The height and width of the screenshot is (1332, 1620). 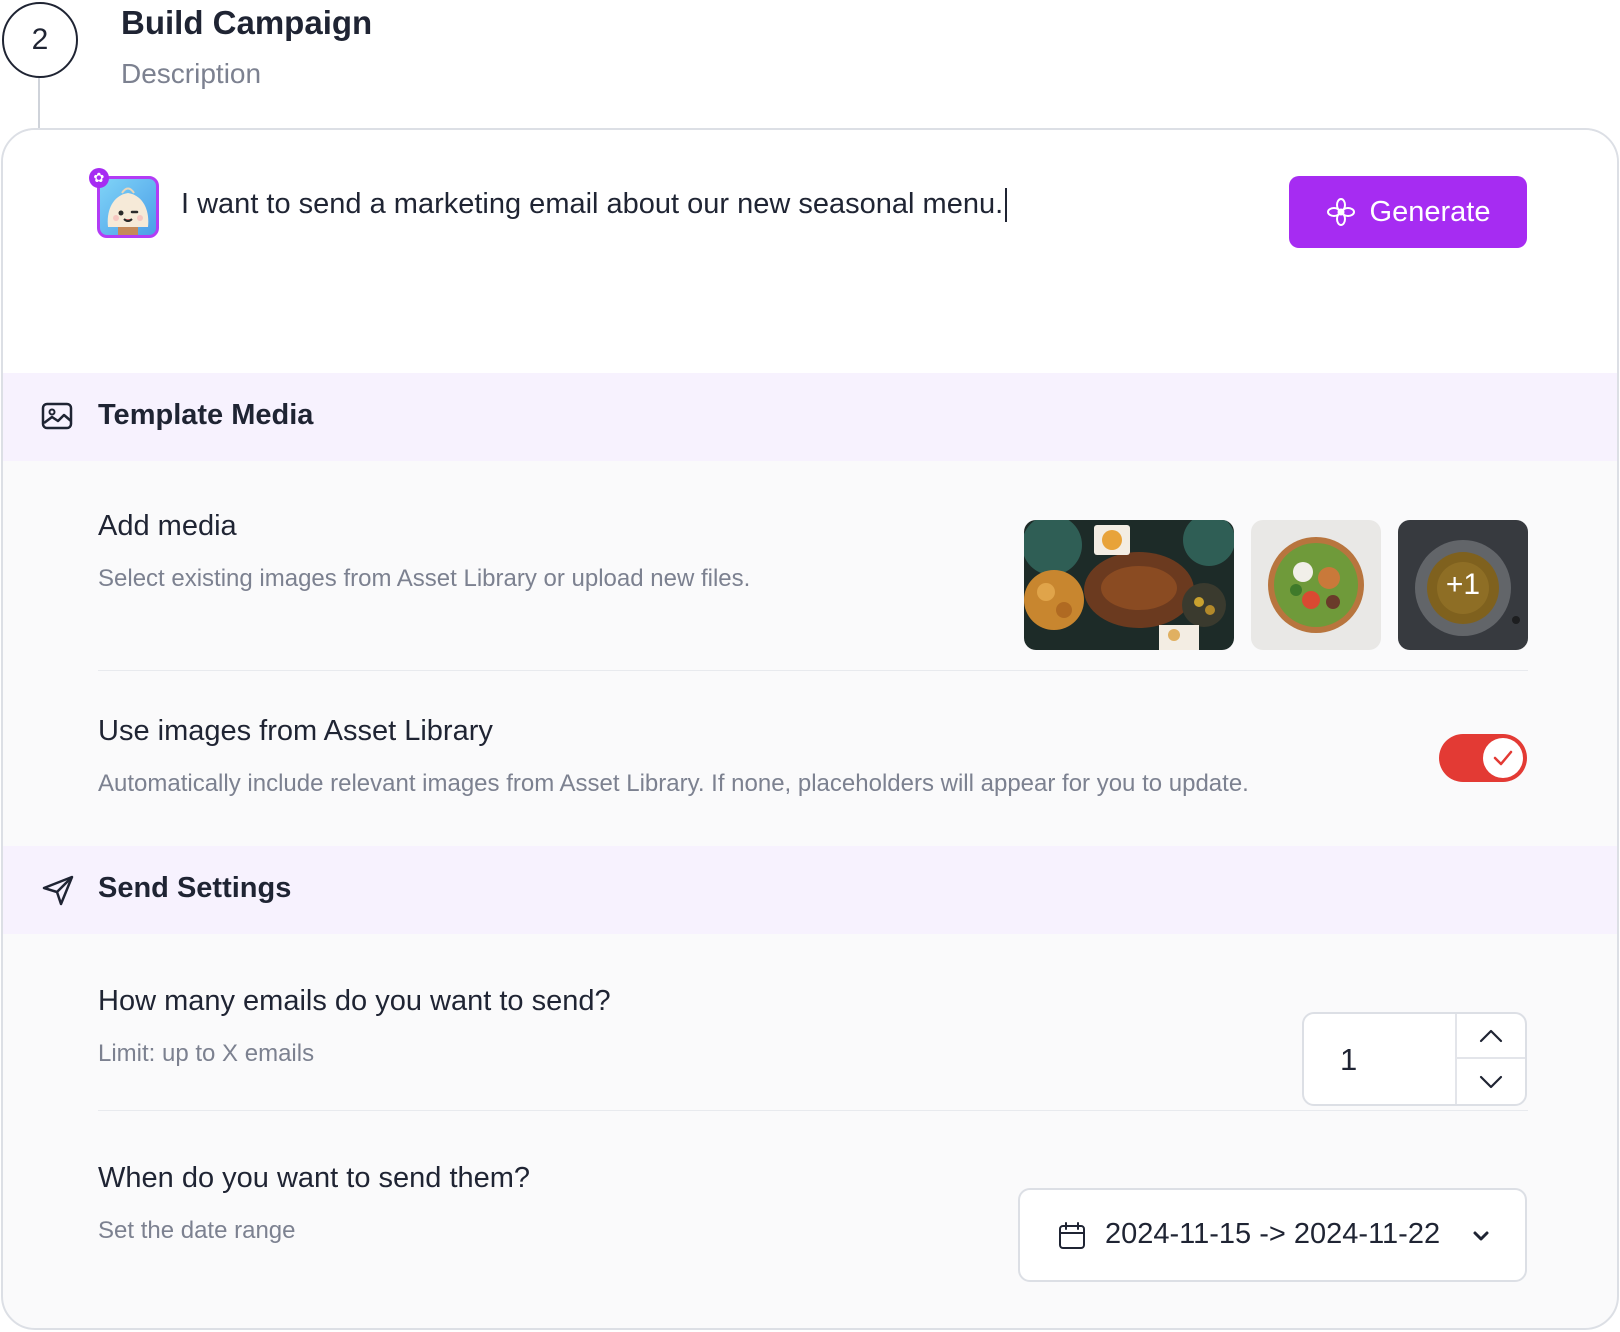 What do you see at coordinates (1414, 1059) in the screenshot?
I see `email-count-stepper: 1` at bounding box center [1414, 1059].